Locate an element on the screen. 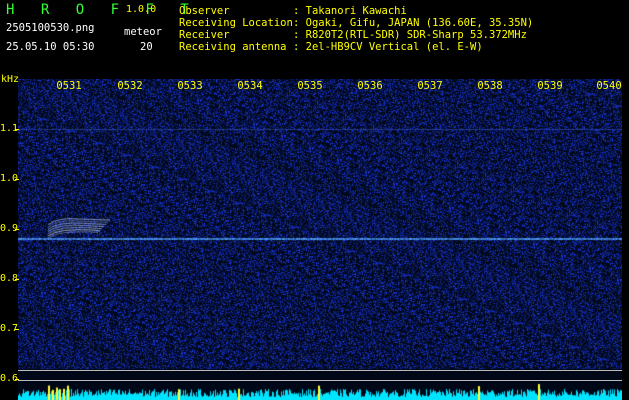  meteor-label: meteor is located at coordinates (143, 32).